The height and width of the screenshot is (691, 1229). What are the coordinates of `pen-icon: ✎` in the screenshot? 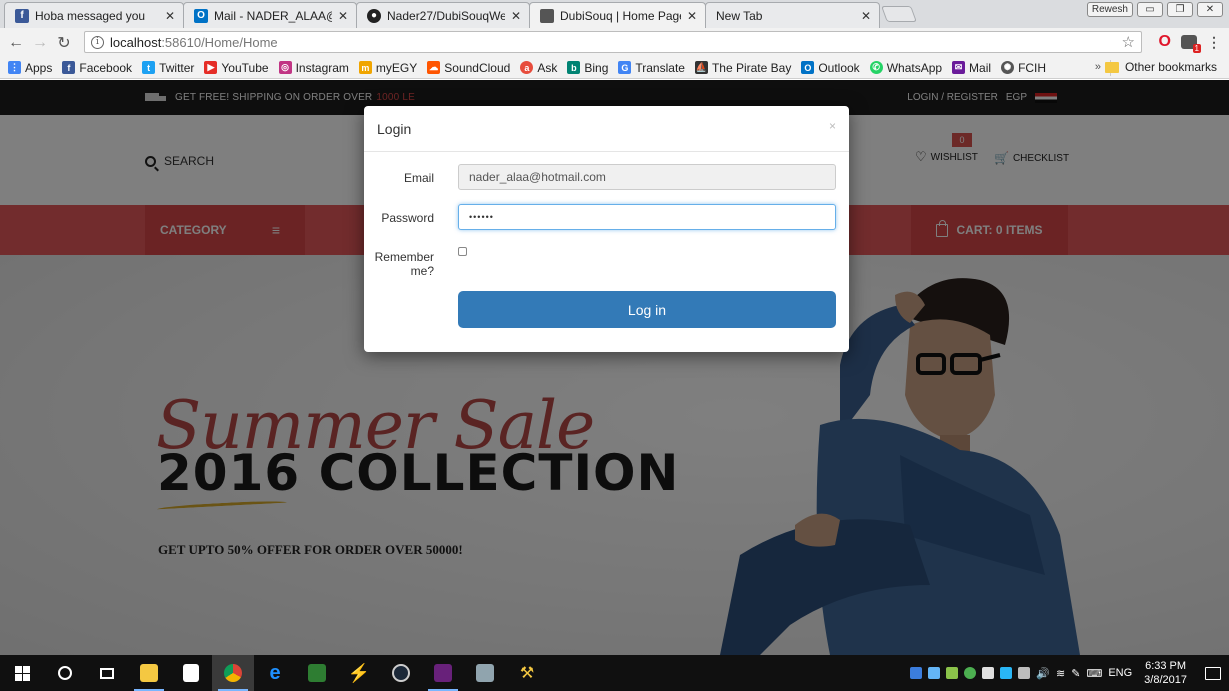 It's located at (1075, 673).